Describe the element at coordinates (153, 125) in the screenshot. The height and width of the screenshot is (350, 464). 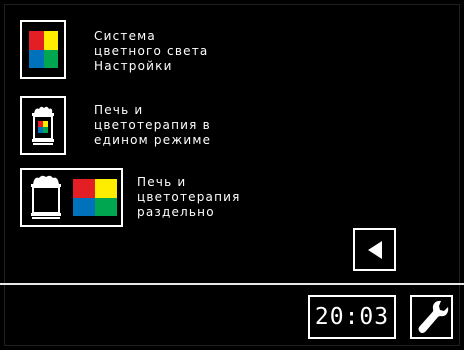
I see `combined-mode-label: Печь и цветотерапия в едином режиме` at that location.